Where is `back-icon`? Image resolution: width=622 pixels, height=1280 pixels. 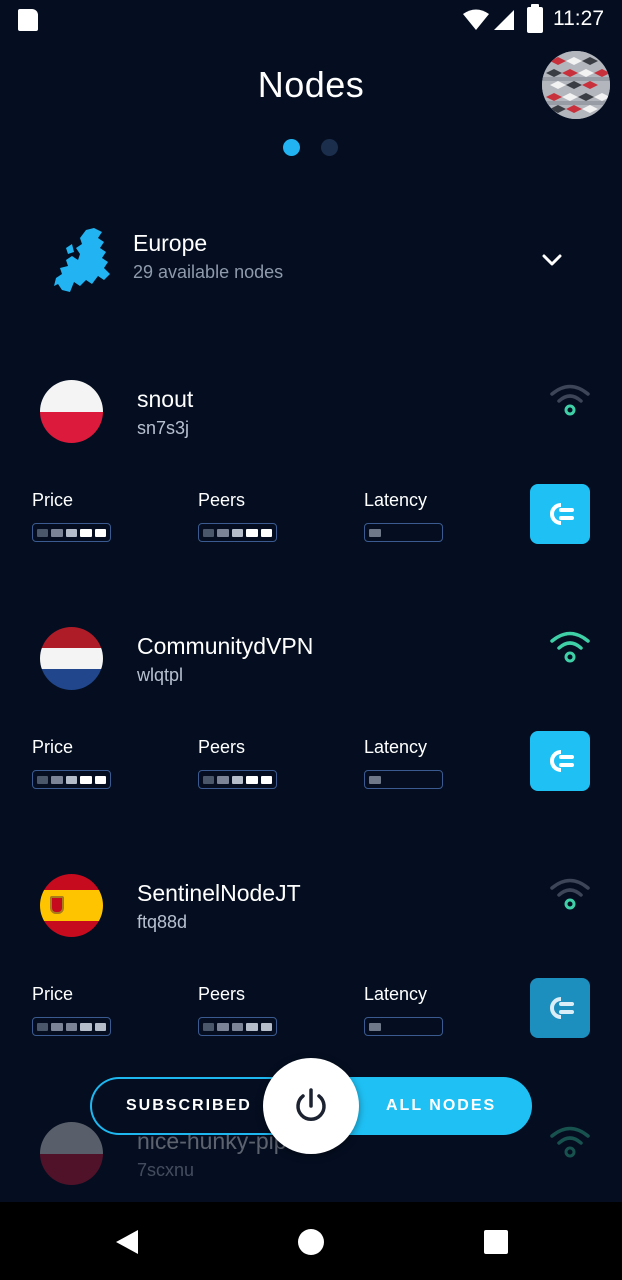 back-icon is located at coordinates (127, 1242).